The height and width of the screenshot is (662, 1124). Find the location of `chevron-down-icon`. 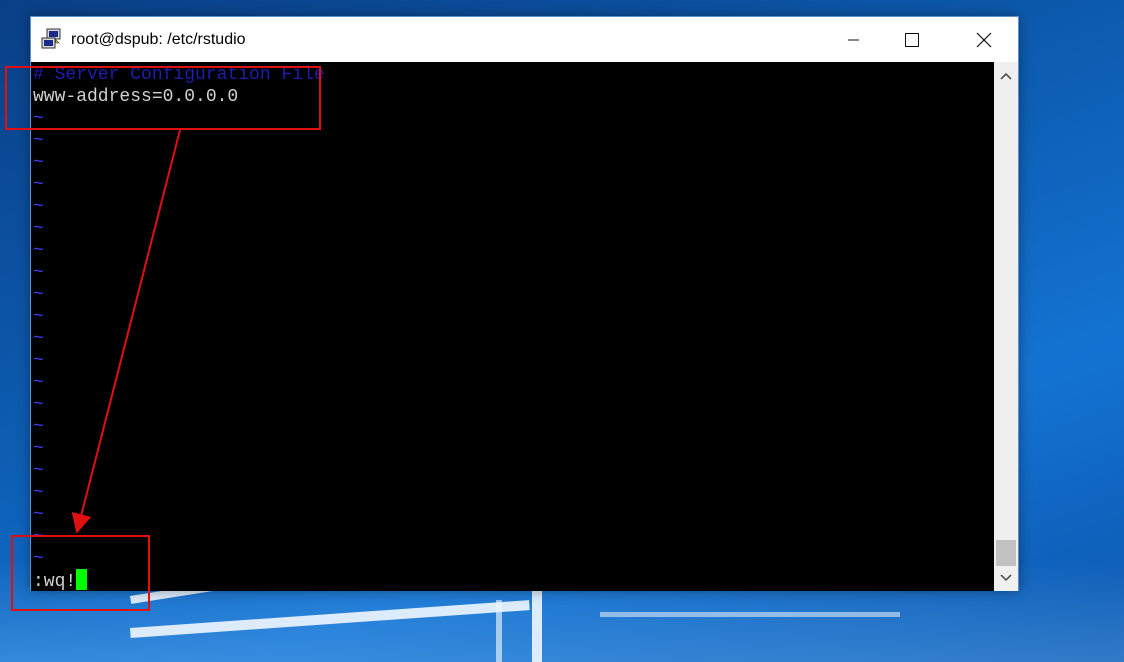

chevron-down-icon is located at coordinates (1006, 578).